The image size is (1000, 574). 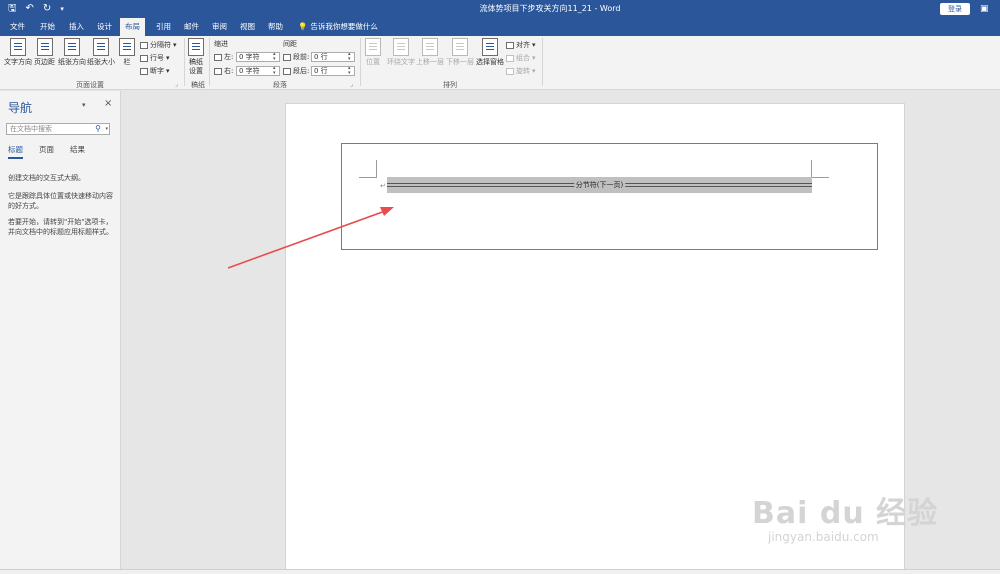 I want to click on status-bar, so click(x=500, y=571).